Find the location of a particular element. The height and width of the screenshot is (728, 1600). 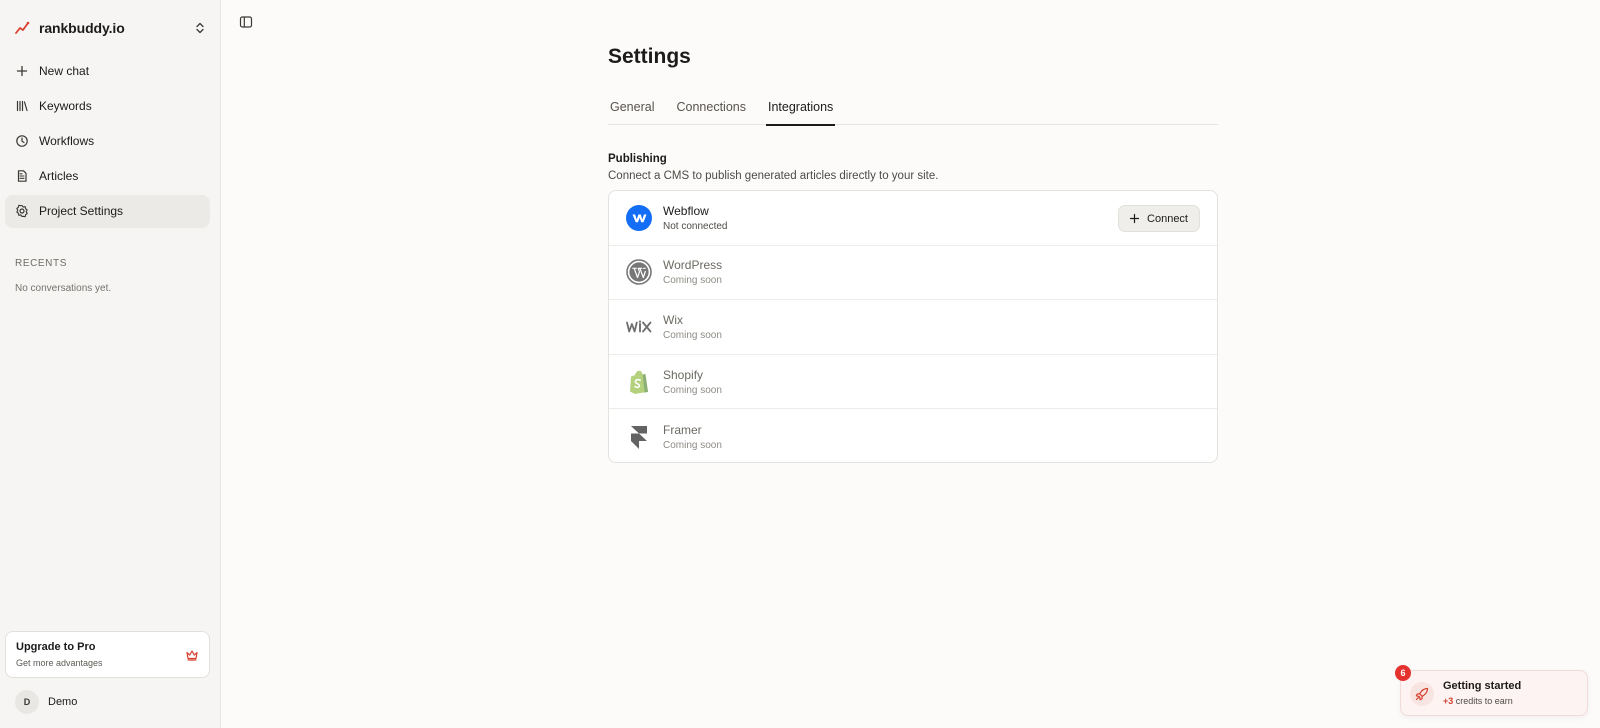

sidebar-item-keywords: Keywords is located at coordinates (107, 105).